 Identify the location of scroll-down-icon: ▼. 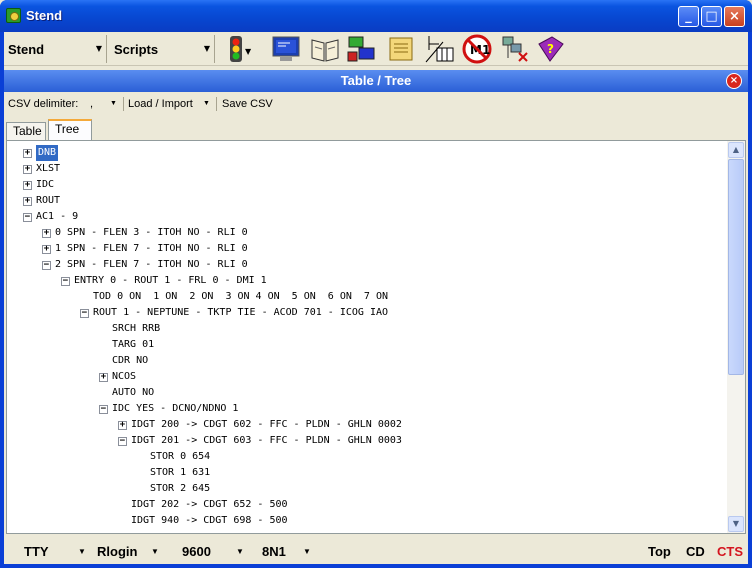
(736, 524).